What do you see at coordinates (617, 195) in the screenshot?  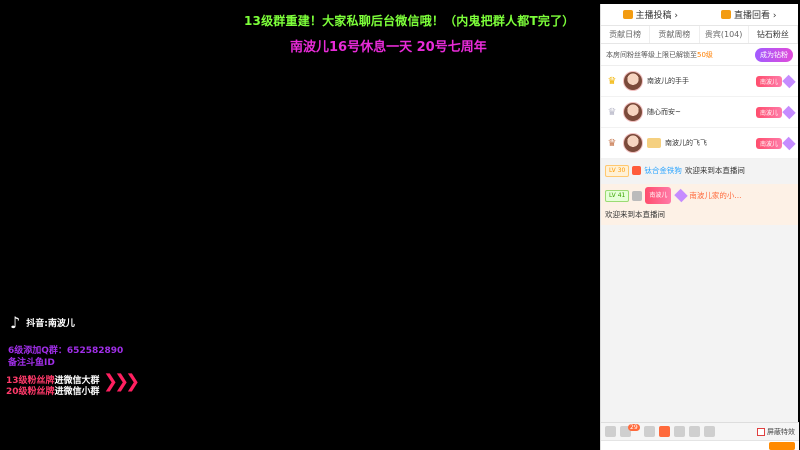 I see `level-badge: LV 41` at bounding box center [617, 195].